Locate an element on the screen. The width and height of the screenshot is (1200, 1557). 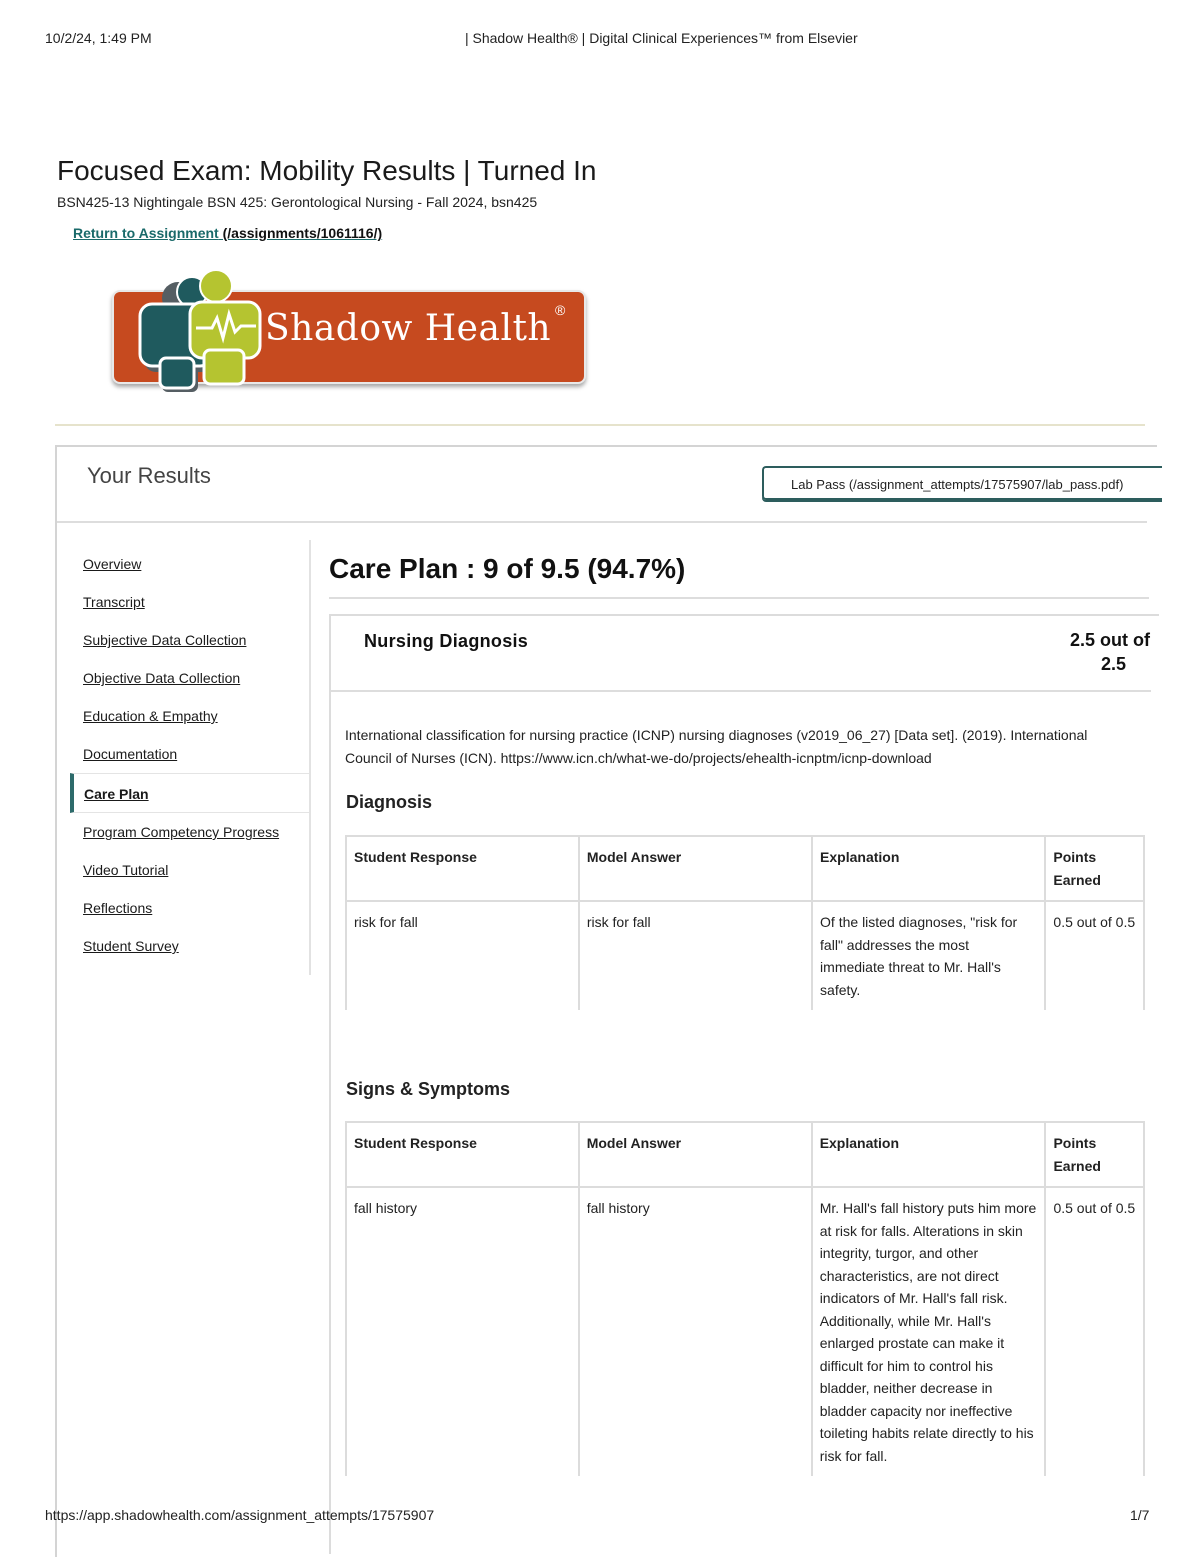
sidebar-divider is located at coordinates (310, 757).